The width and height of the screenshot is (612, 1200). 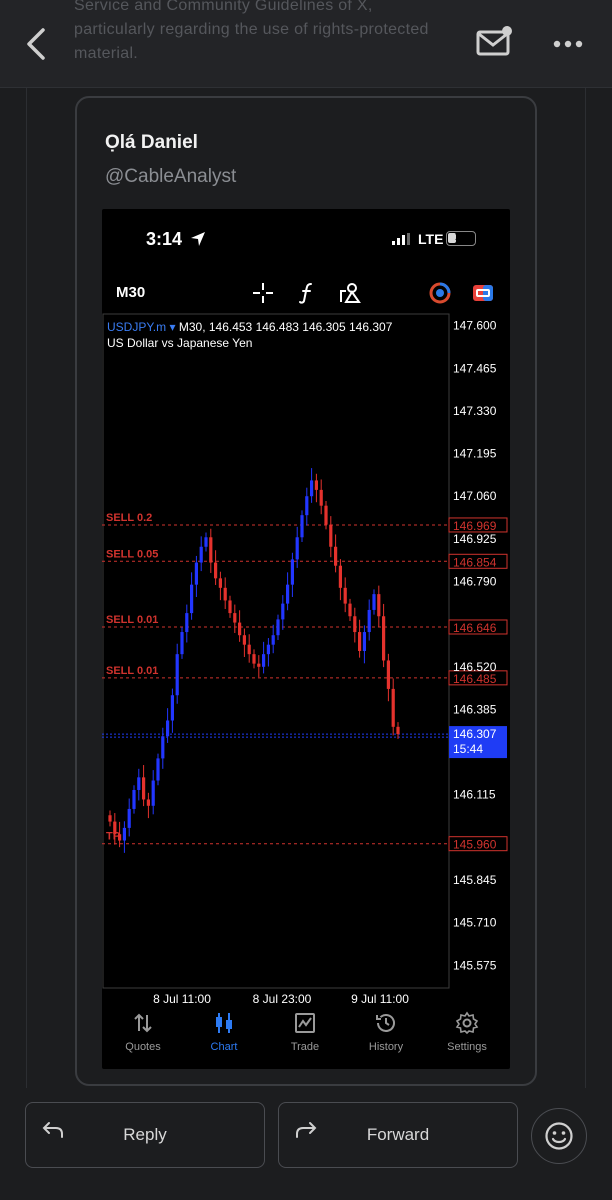 I want to click on tab-quotes: Quotes, so click(x=143, y=1035).